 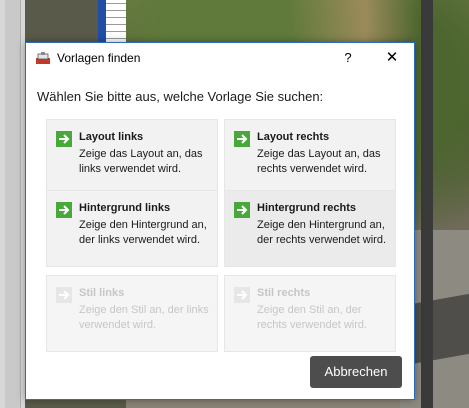 I want to click on background-grid, so click(x=116, y=22).